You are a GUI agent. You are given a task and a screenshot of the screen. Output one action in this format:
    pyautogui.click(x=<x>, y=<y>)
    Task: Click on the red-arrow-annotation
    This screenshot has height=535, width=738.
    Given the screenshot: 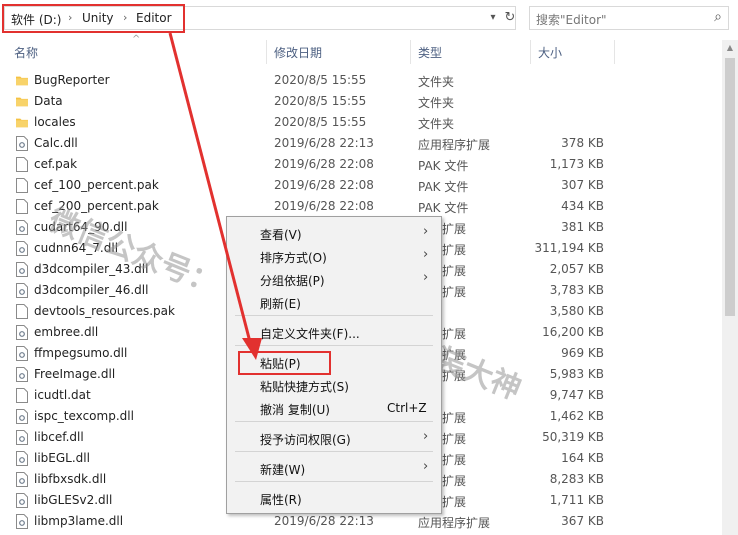 What is the action you would take?
    pyautogui.click(x=215, y=196)
    